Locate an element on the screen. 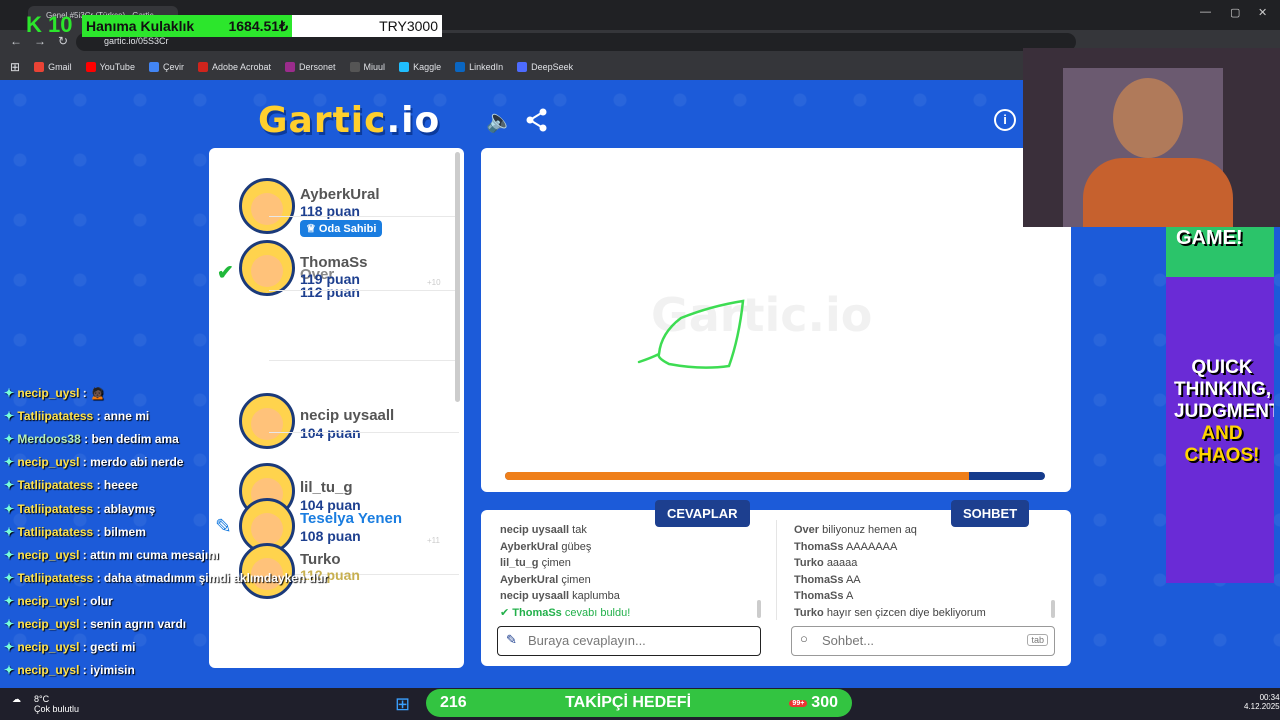 The height and width of the screenshot is (720, 1280). bookmark-deepseek: DeepSeek is located at coordinates (545, 67).